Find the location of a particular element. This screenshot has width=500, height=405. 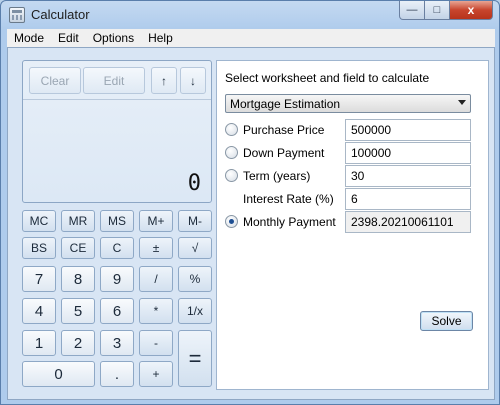

menu-mode: Mode is located at coordinates (29, 38).